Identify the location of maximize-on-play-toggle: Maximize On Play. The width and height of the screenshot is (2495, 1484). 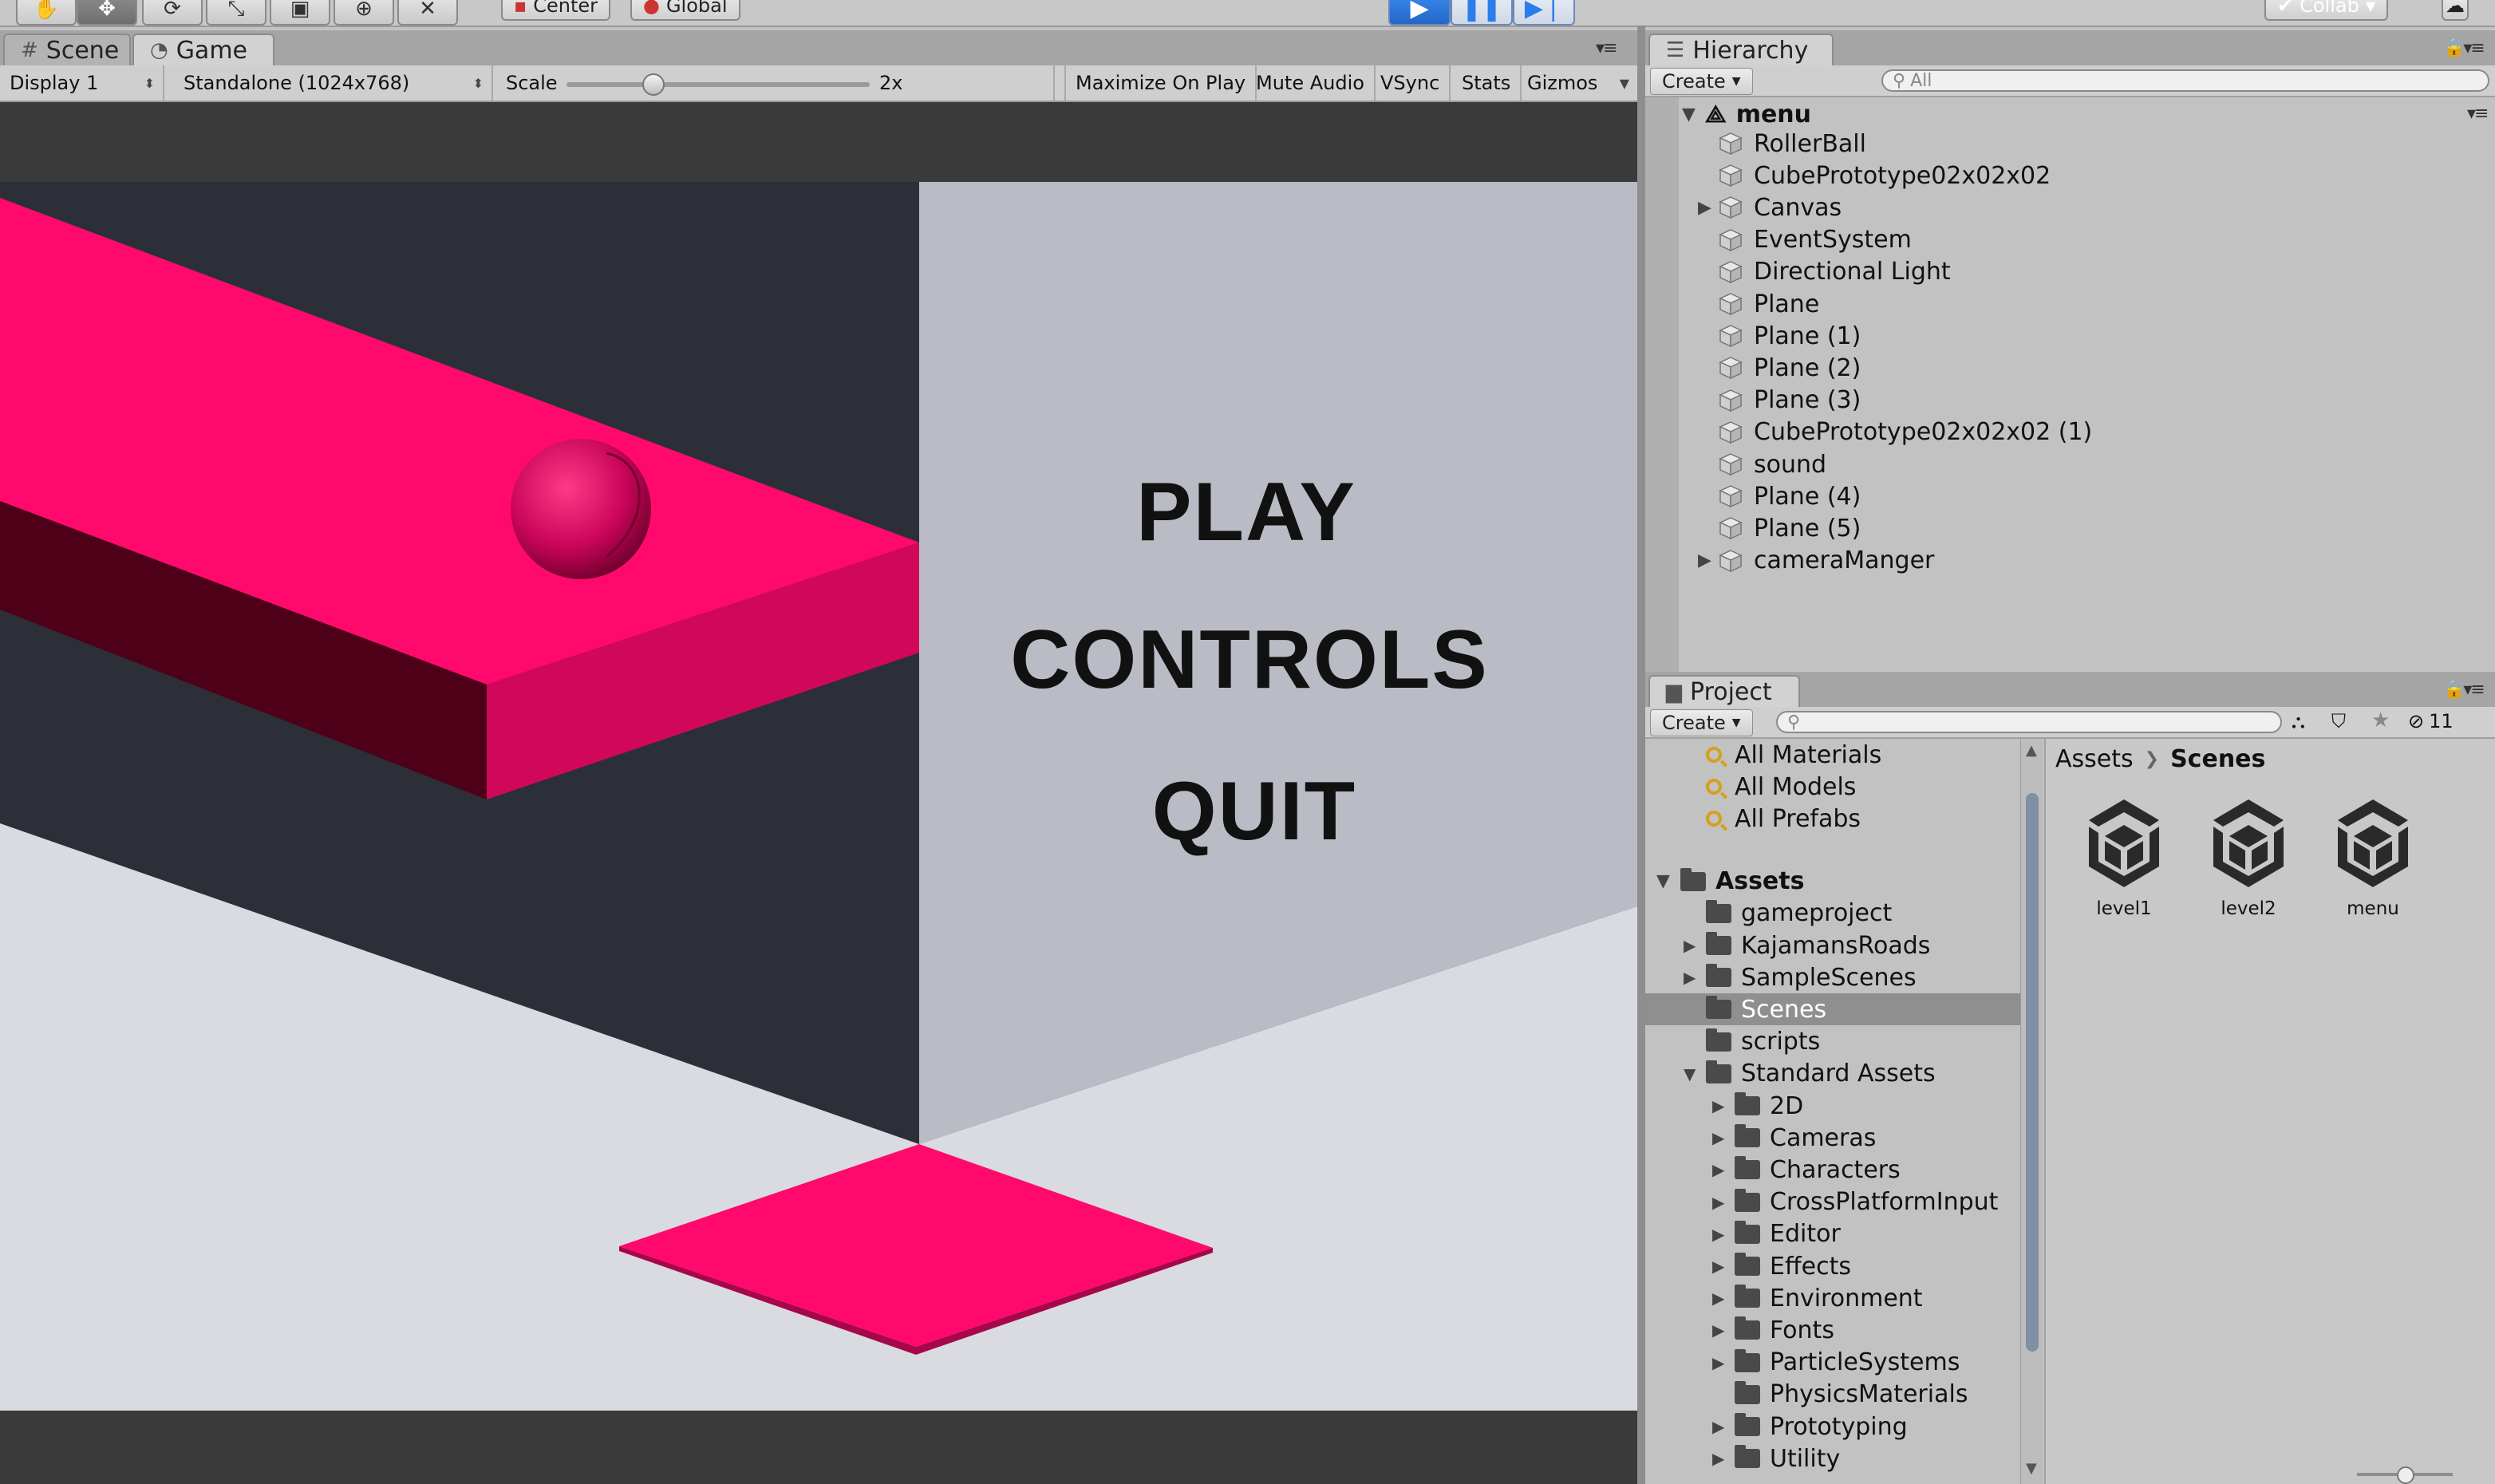
(1160, 83).